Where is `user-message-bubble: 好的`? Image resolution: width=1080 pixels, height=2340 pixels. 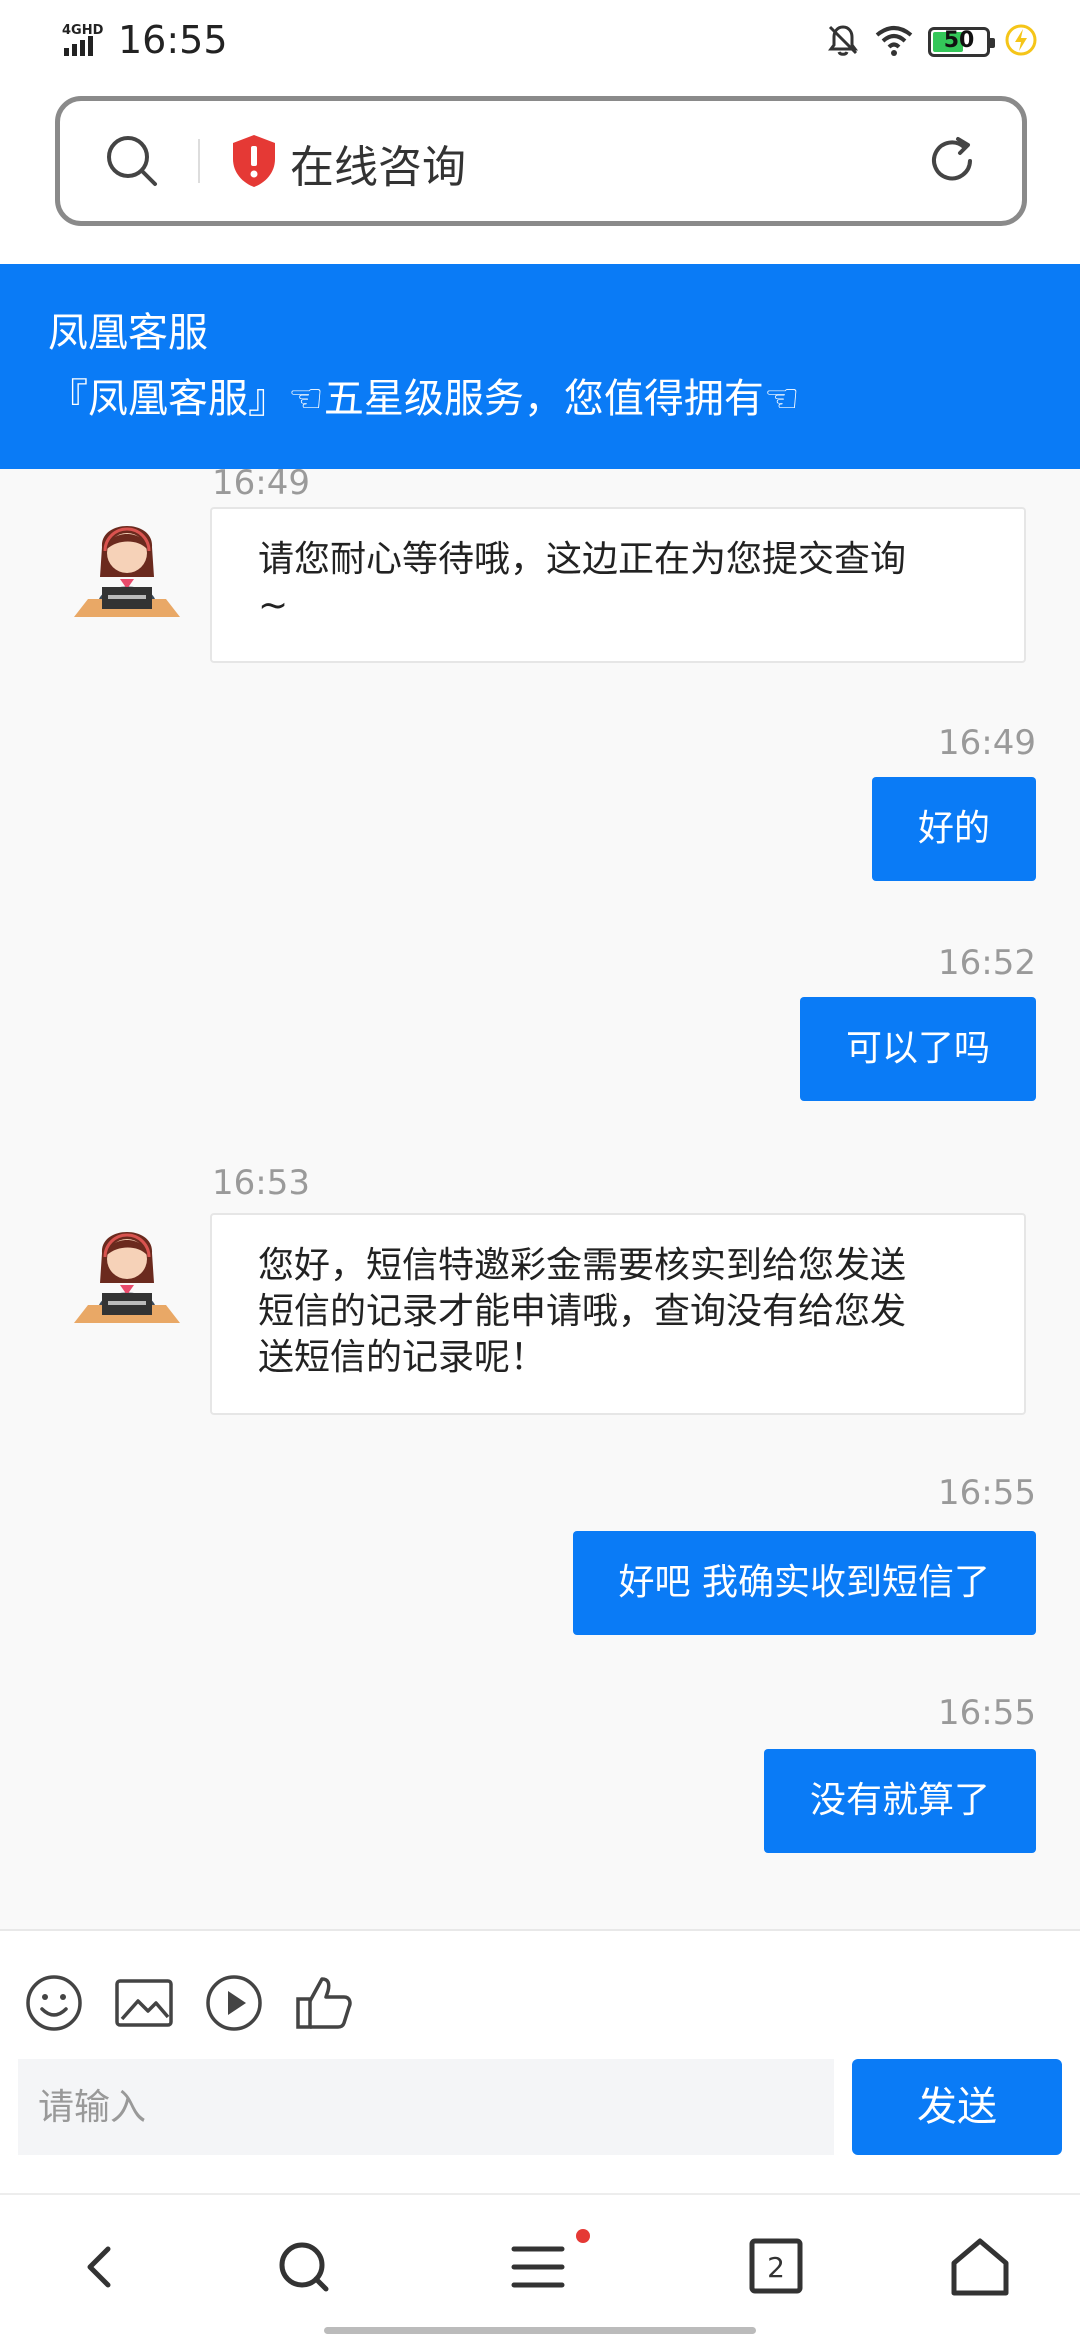
user-message-bubble: 好的 is located at coordinates (953, 829).